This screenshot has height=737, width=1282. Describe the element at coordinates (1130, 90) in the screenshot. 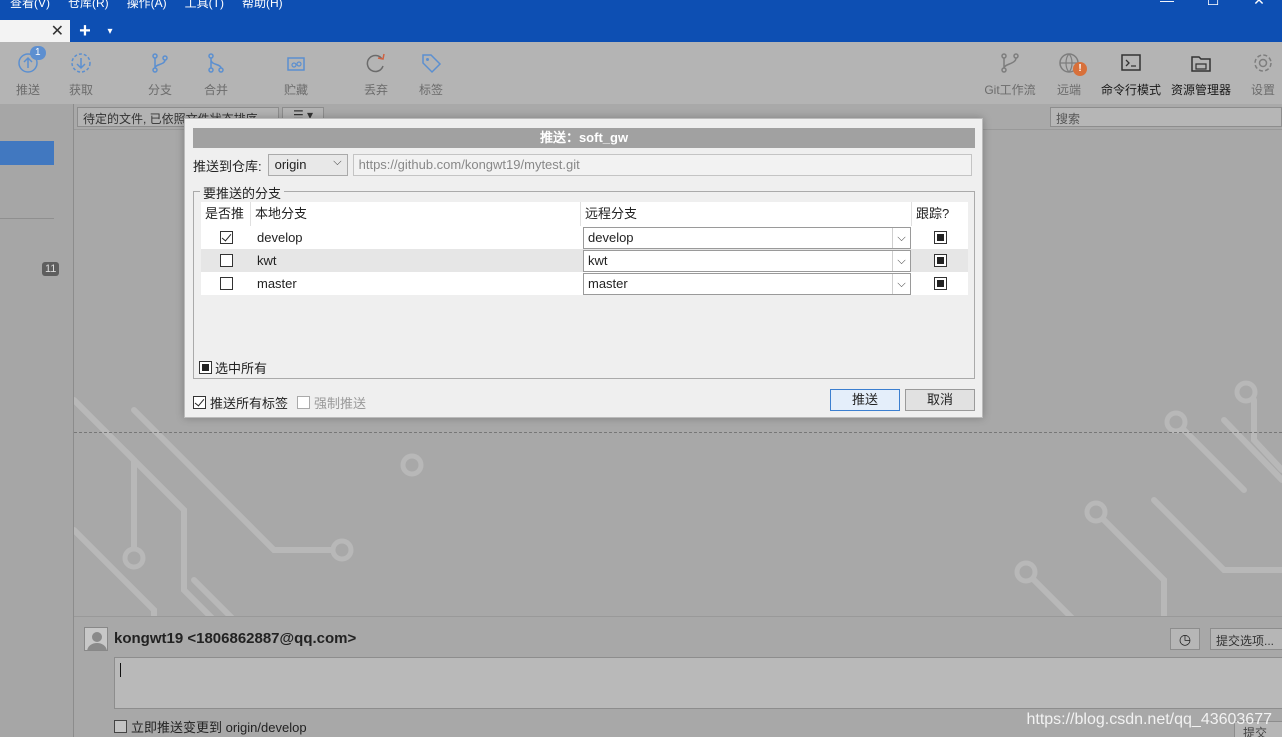

I see `terminal-label: 命令行模式` at that location.